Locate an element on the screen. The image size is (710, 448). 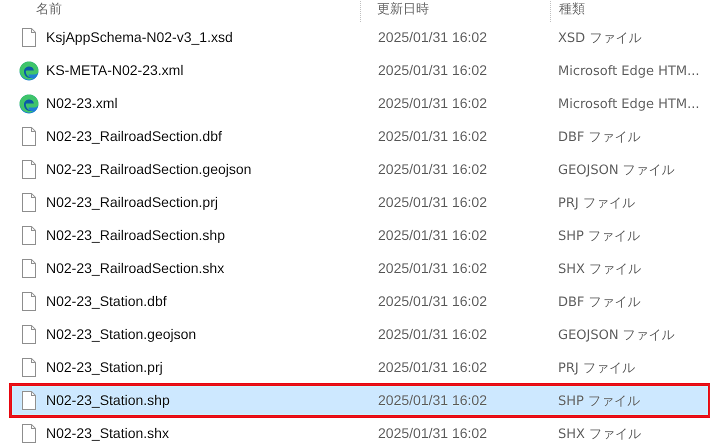
file-name: N02-23_RailroadSection.dbf is located at coordinates (134, 136).